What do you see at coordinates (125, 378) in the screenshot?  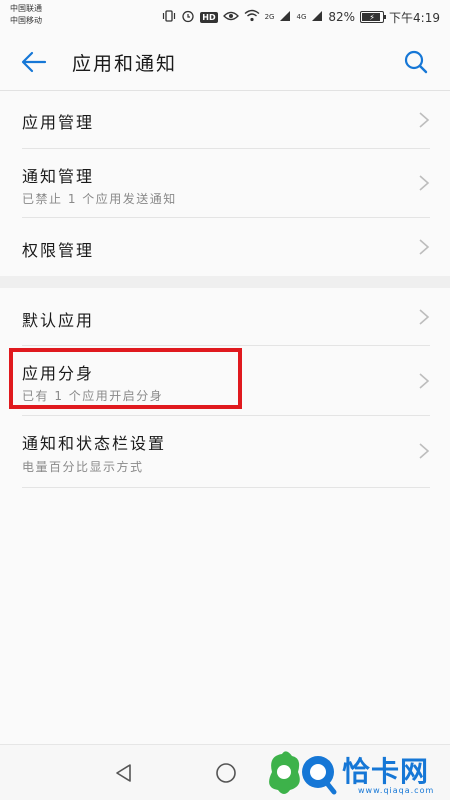 I see `highlight-annotation` at bounding box center [125, 378].